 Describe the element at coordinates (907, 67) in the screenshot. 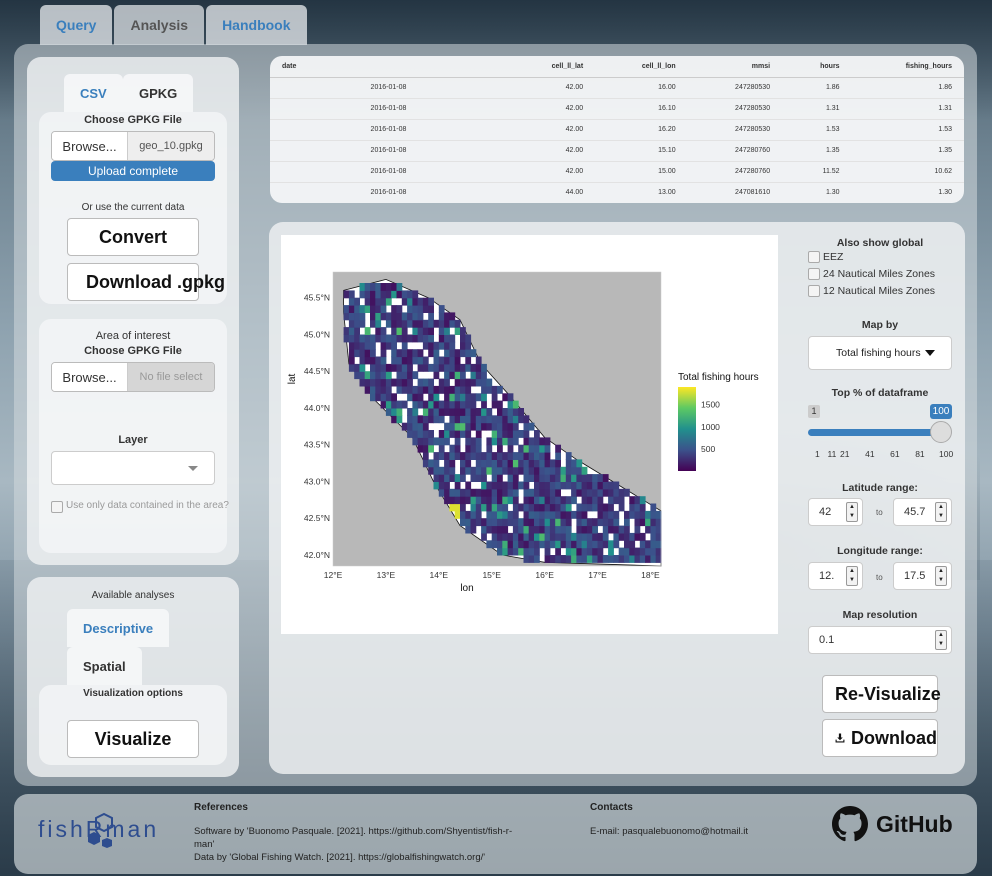

I see `column-header: fishing_hours` at that location.